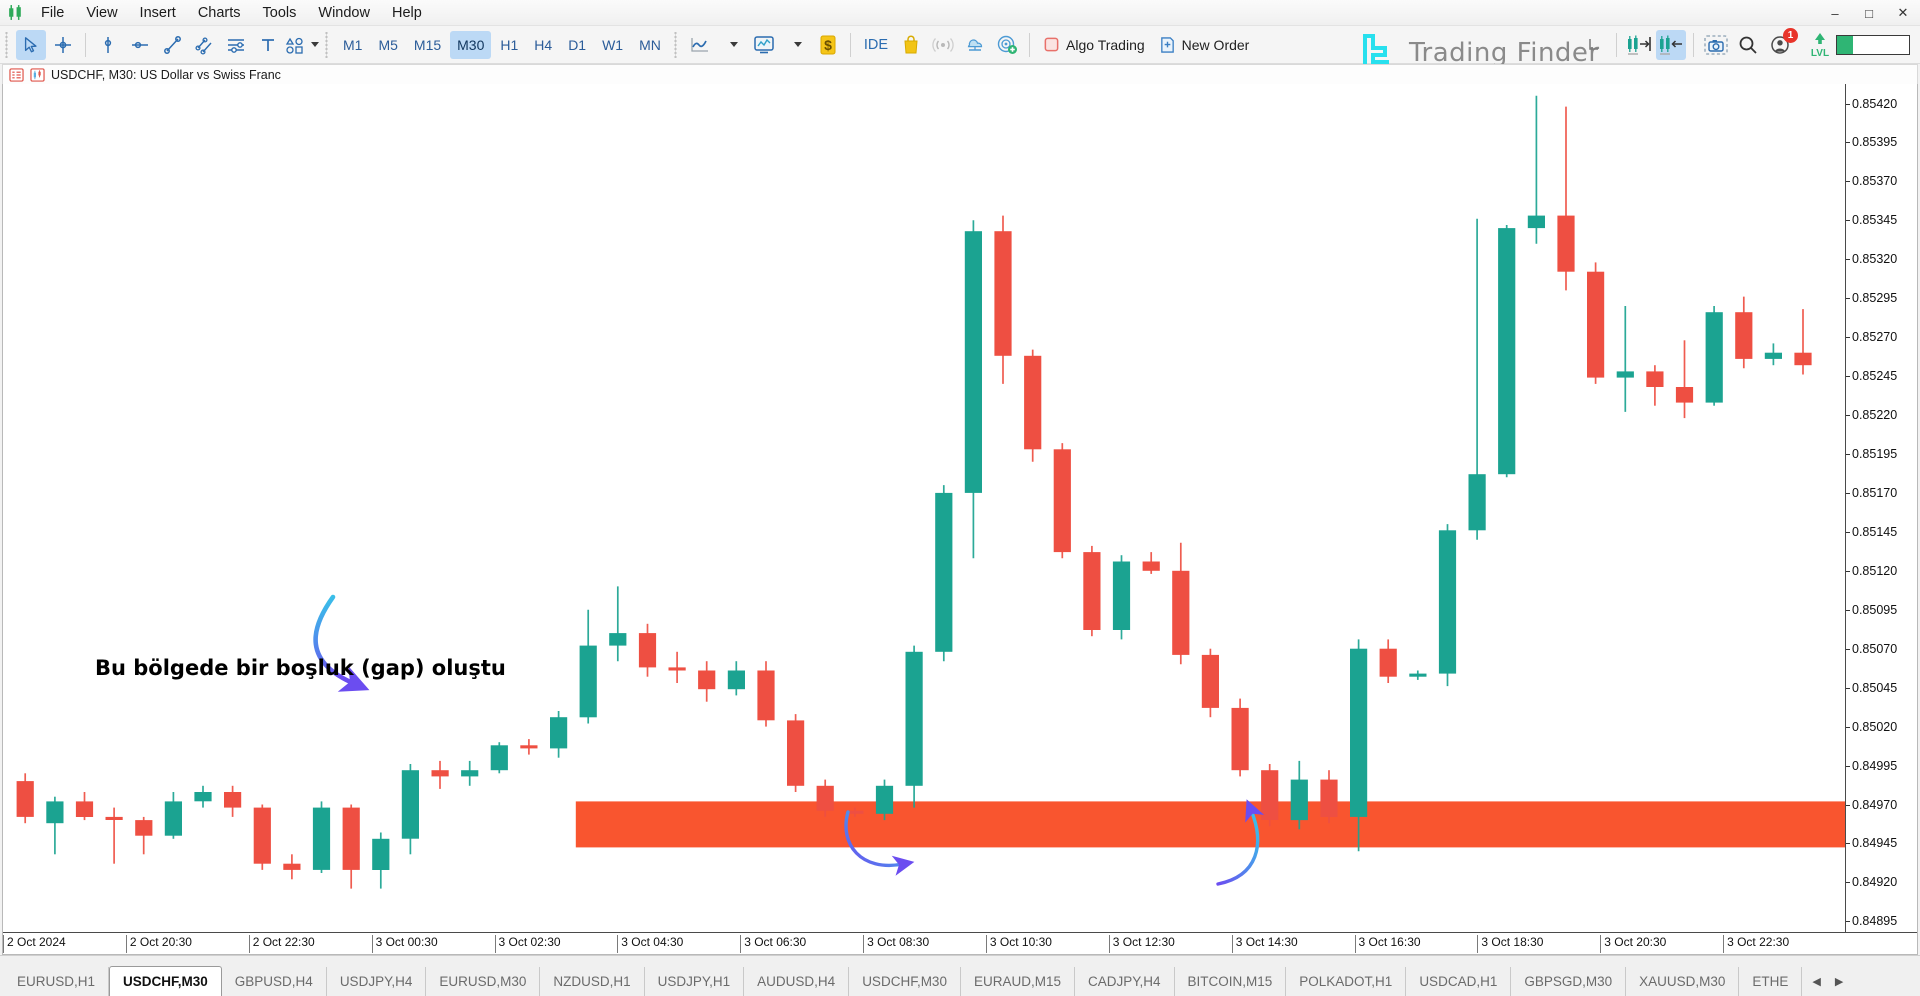  What do you see at coordinates (280, 13) in the screenshot?
I see `menu-item-tools: Tools` at bounding box center [280, 13].